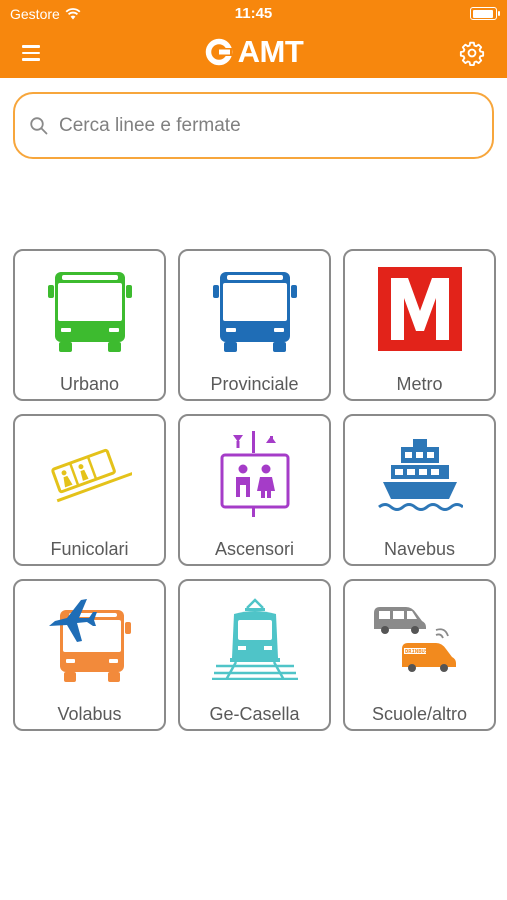 This screenshot has width=507, height=900. I want to click on app-header: Gestore 11:45 AMT, so click(253, 39).